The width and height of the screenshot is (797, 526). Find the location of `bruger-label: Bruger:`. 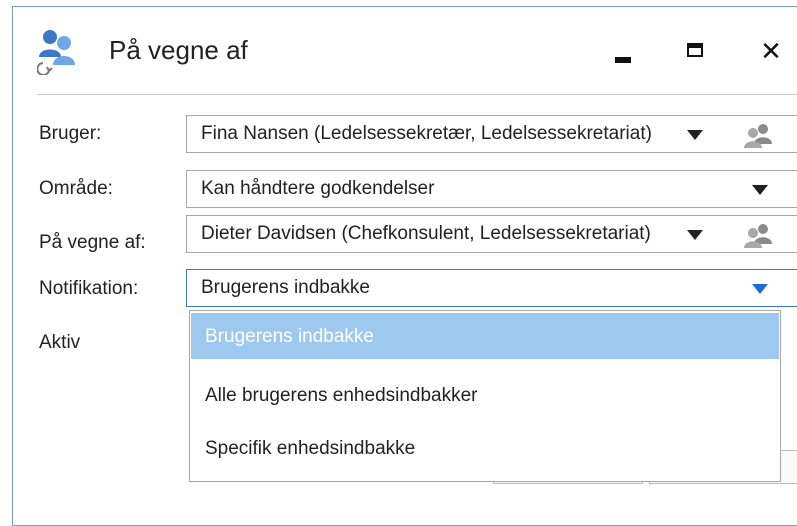

bruger-label: Bruger: is located at coordinates (70, 133).